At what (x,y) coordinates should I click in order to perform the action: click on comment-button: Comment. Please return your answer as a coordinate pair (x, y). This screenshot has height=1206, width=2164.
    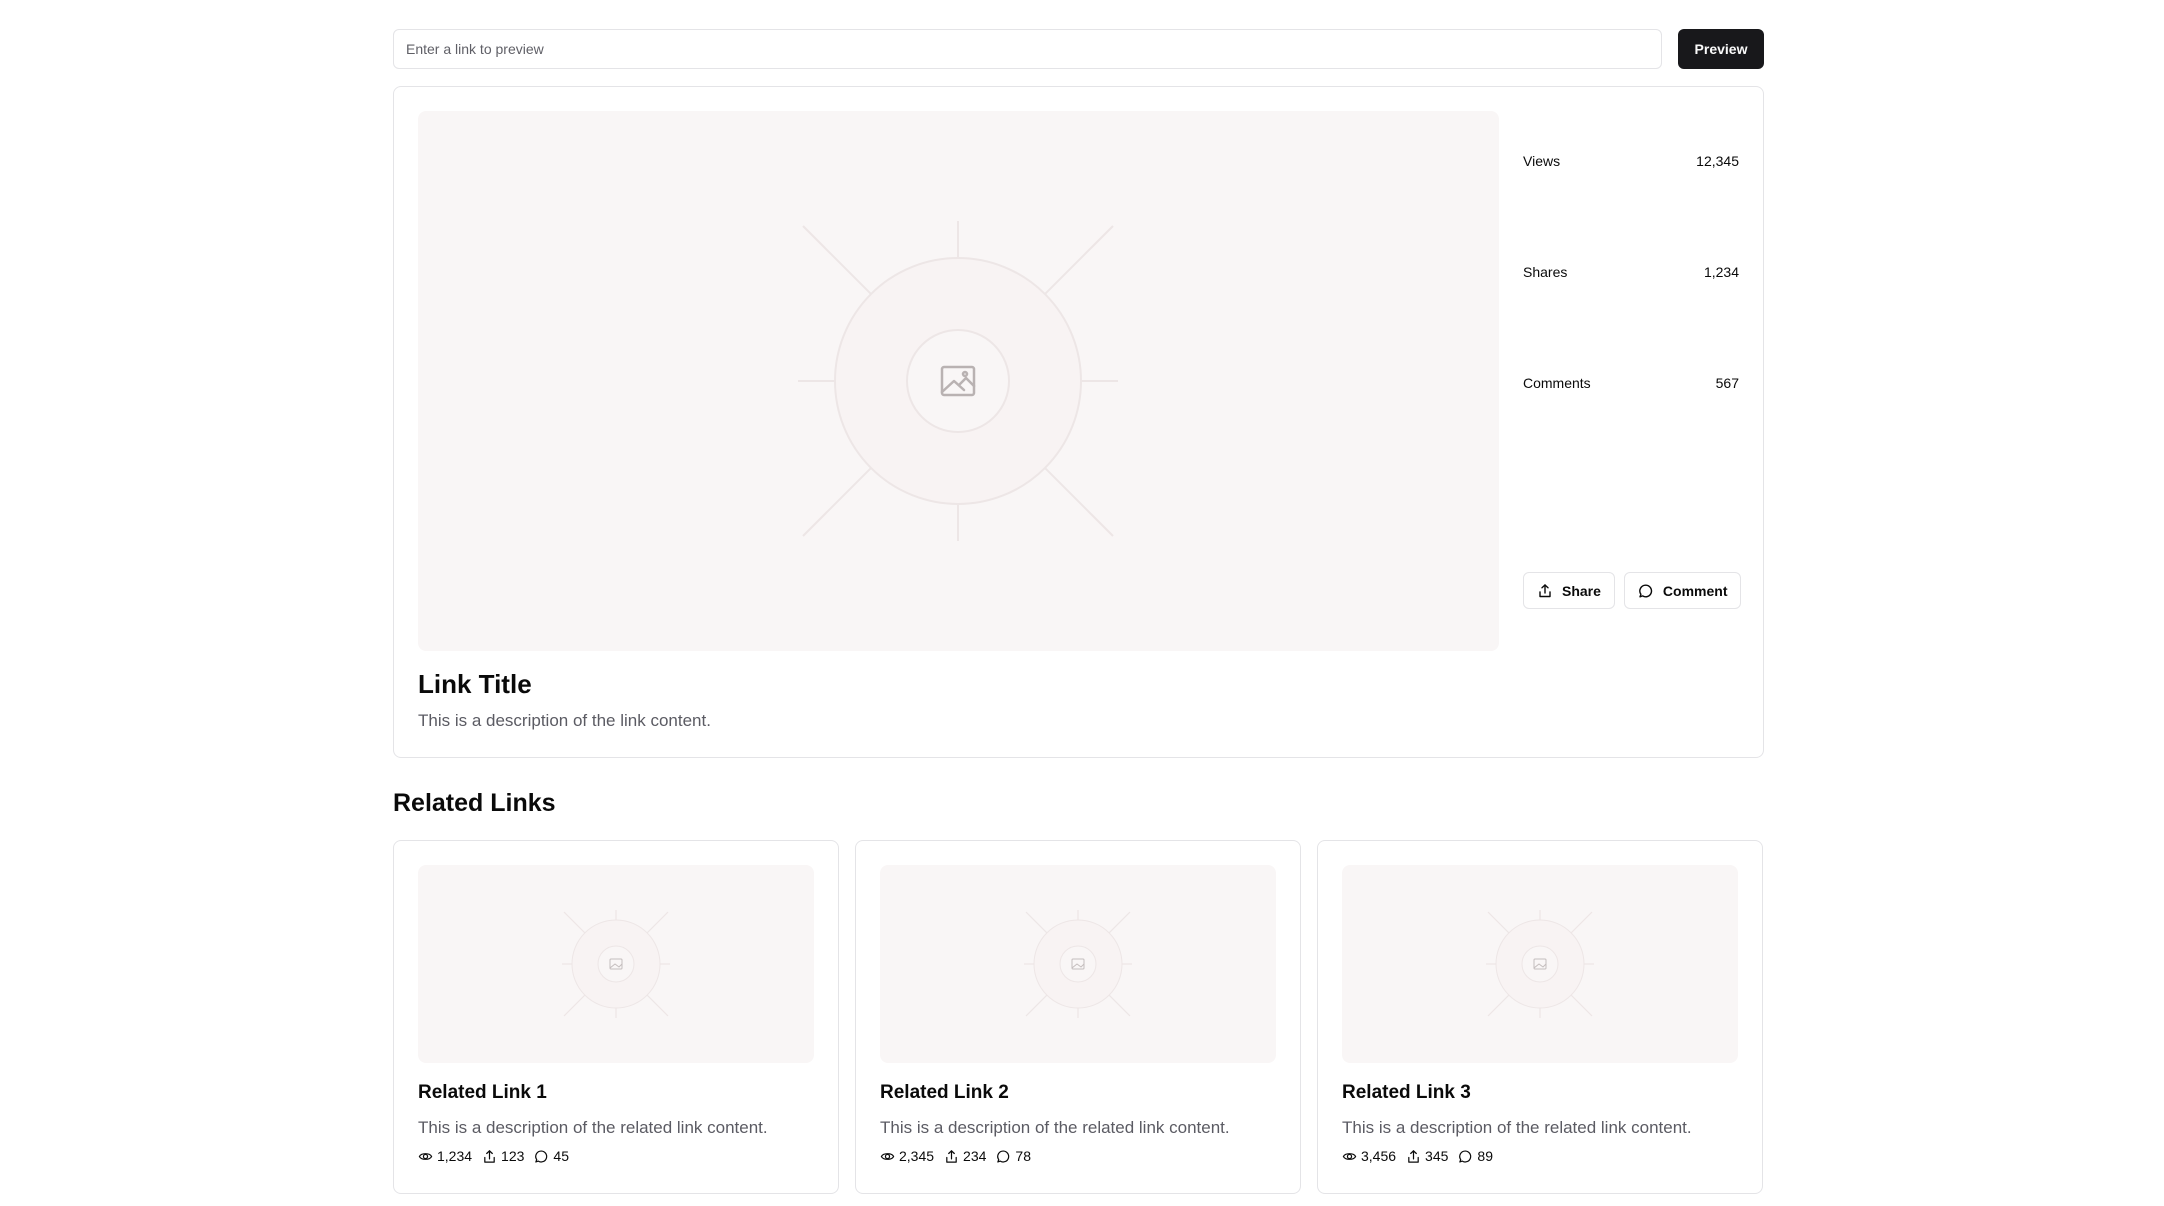
    Looking at the image, I should click on (1682, 590).